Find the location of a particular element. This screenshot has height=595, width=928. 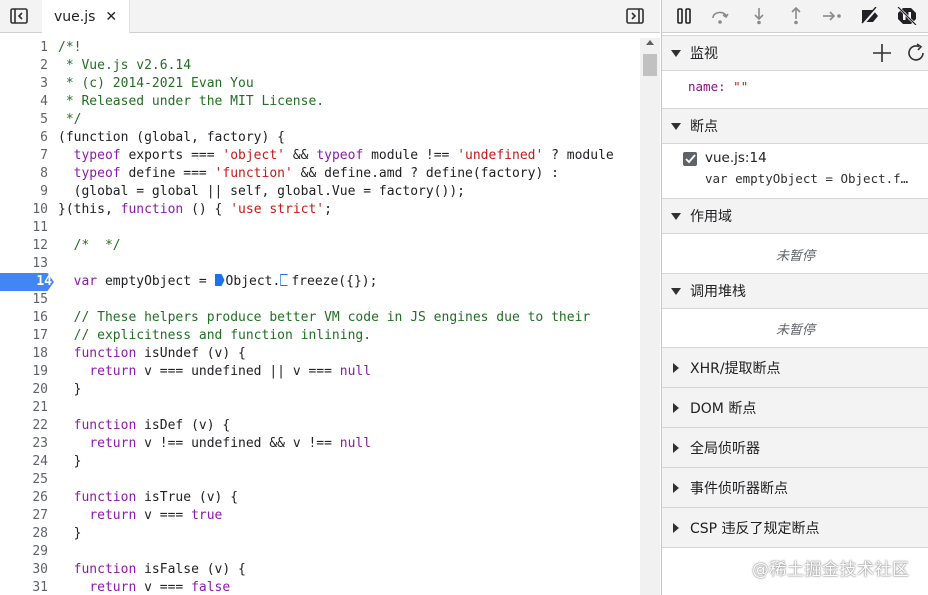

watch-expression: name: "" is located at coordinates (718, 86).